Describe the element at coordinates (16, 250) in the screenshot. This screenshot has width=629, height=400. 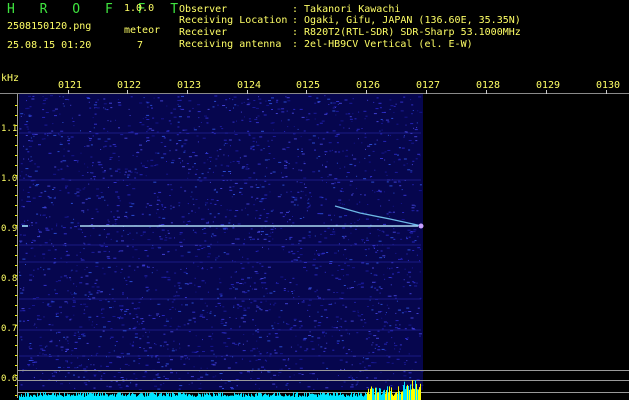
I see `frequency-ticks` at that location.